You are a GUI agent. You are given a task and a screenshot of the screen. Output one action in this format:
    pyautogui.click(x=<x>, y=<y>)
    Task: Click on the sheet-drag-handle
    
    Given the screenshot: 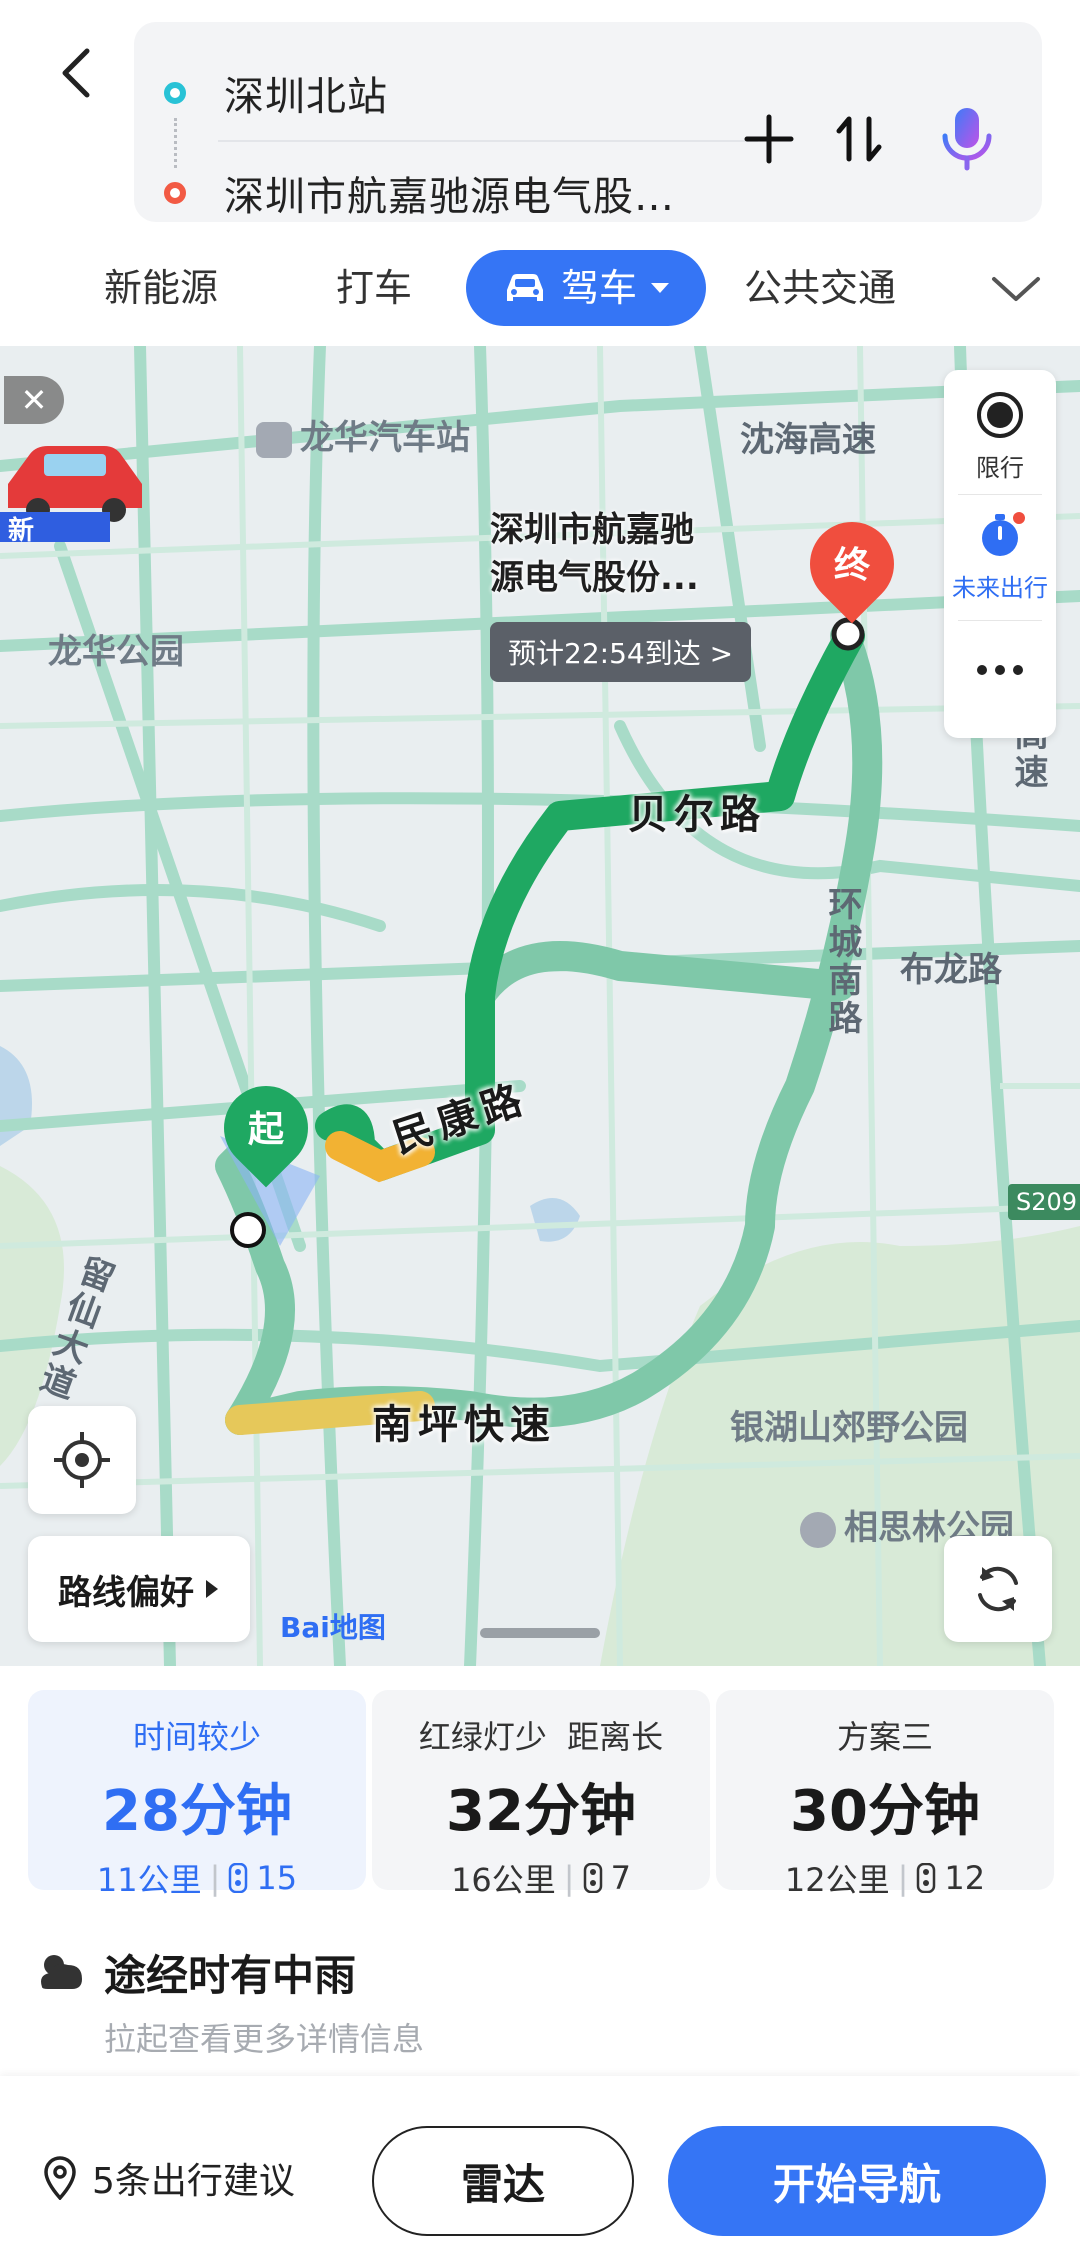 What is the action you would take?
    pyautogui.click(x=540, y=1633)
    